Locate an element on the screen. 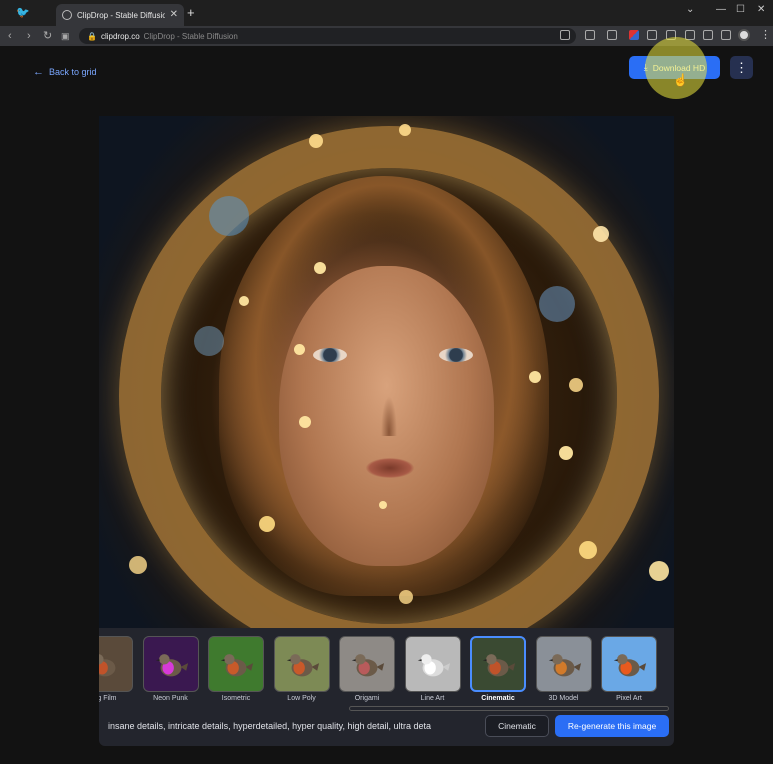 Image resolution: width=773 pixels, height=764 pixels. nose is located at coordinates (389, 416).